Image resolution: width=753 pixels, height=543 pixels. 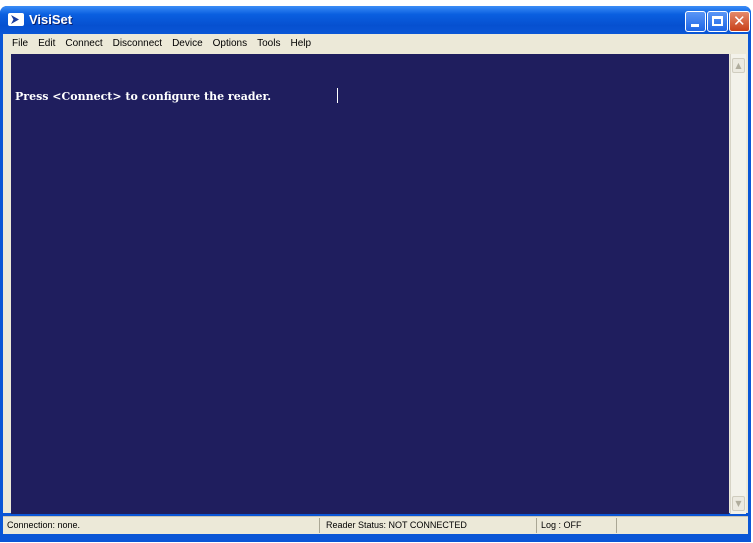 What do you see at coordinates (375, 20) in the screenshot?
I see `title-bar: VisiSet ✕` at bounding box center [375, 20].